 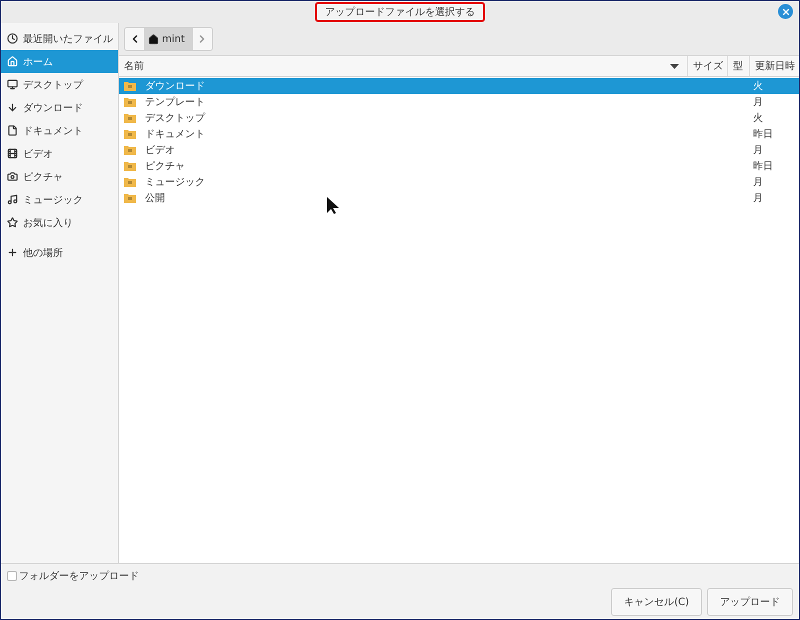 I want to click on column-heading: サイズ, so click(x=707, y=66).